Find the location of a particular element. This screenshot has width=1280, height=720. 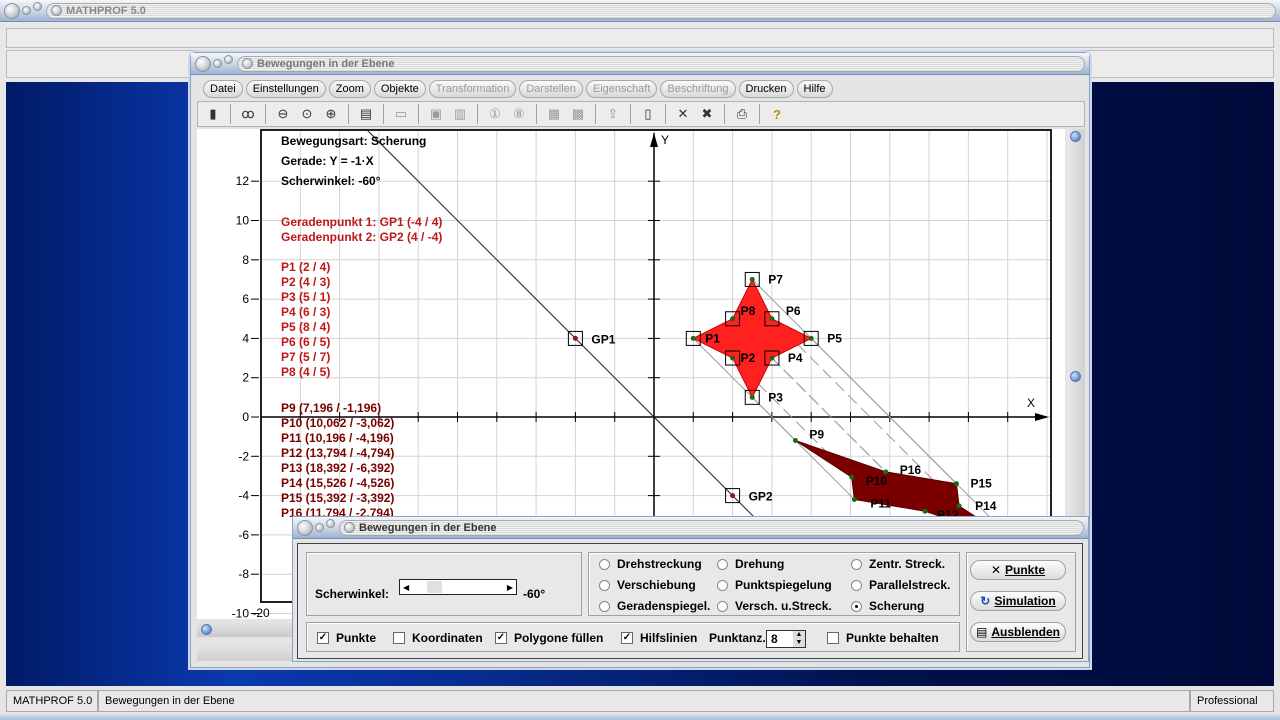

horizontal-scrollbar is located at coordinates (247, 630).